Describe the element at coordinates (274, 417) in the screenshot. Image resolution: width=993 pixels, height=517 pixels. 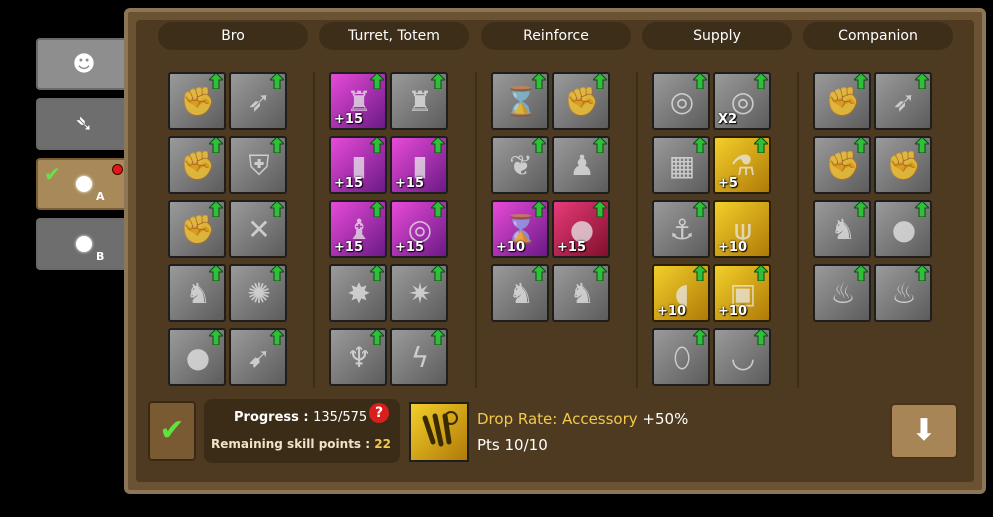
I see `progress-label: Progress :` at that location.